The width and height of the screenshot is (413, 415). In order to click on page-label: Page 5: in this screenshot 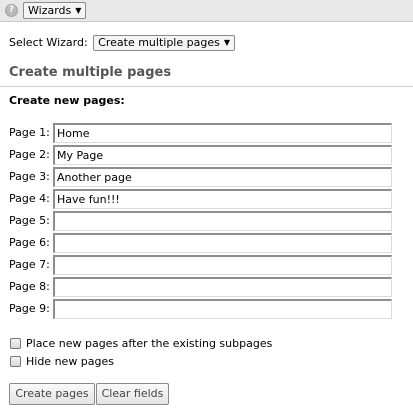, I will do `click(29, 220)`.